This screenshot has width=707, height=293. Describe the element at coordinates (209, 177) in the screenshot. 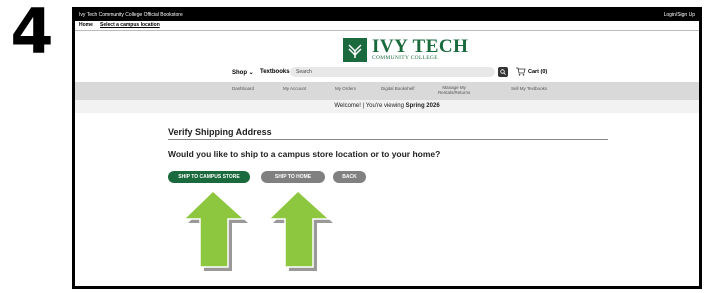

I see `ship-to-campus-store-button: SHIP TO CAMPUS STORE` at that location.